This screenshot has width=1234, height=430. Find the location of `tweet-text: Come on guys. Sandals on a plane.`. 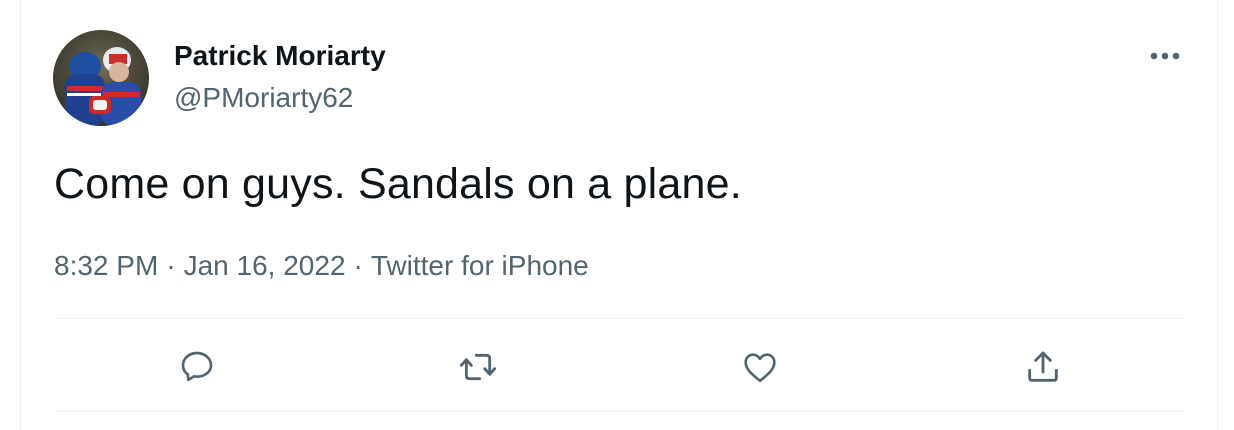

tweet-text: Come on guys. Sandals on a plane. is located at coordinates (398, 184).